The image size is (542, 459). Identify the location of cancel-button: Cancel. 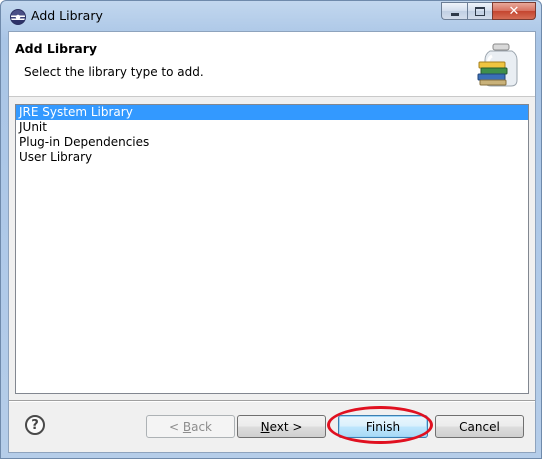
(479, 426).